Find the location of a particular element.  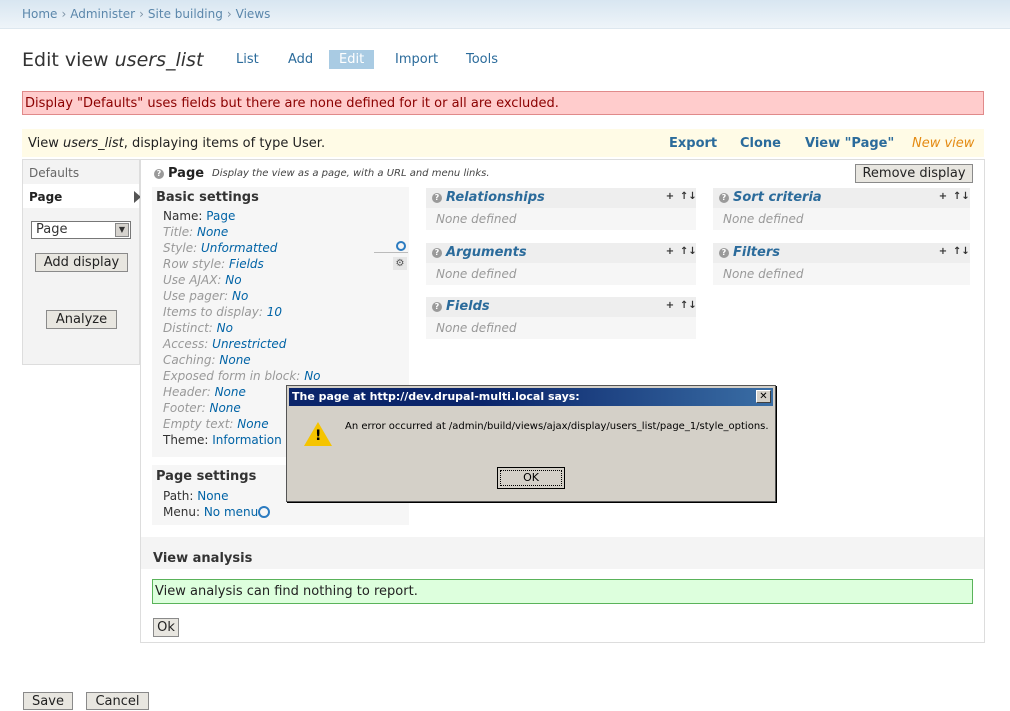

setting-value-link: Unformatted is located at coordinates (239, 248).